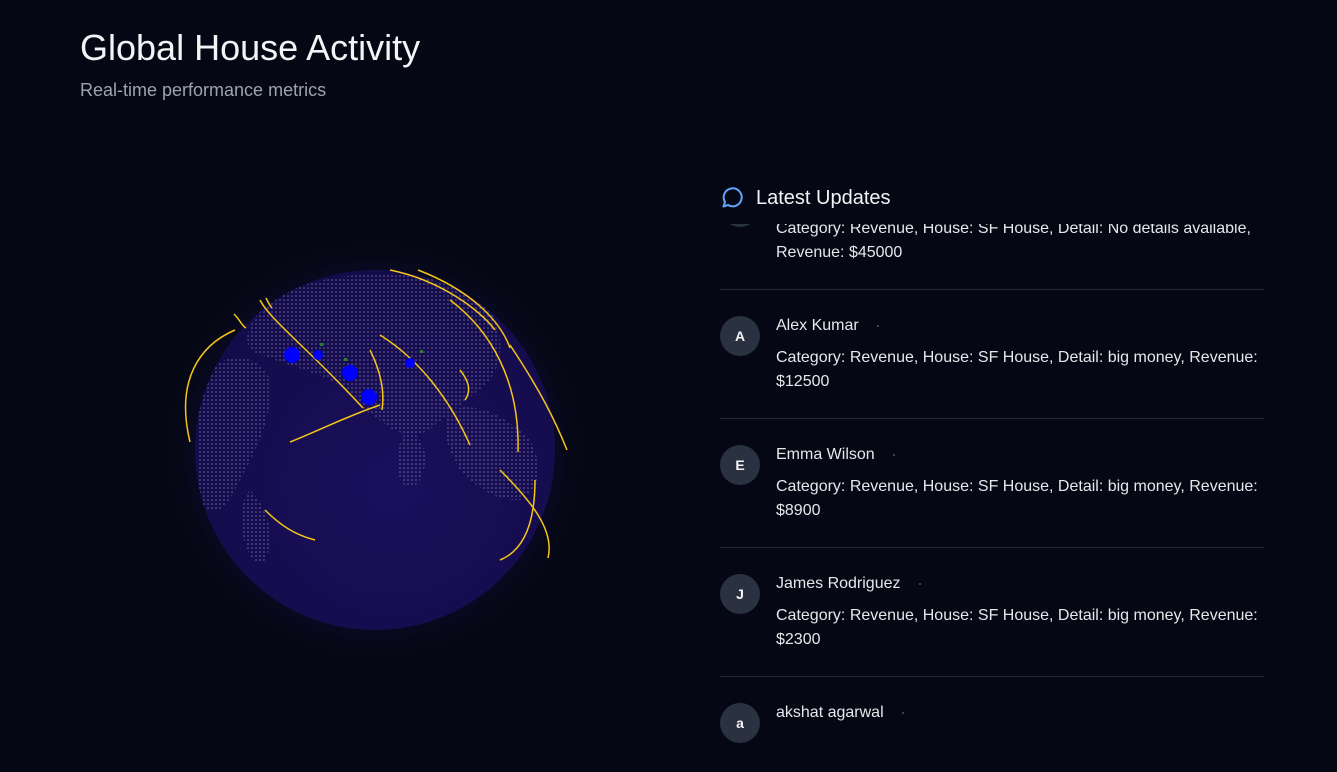  I want to click on author-name: Emma Wilson, so click(825, 454).